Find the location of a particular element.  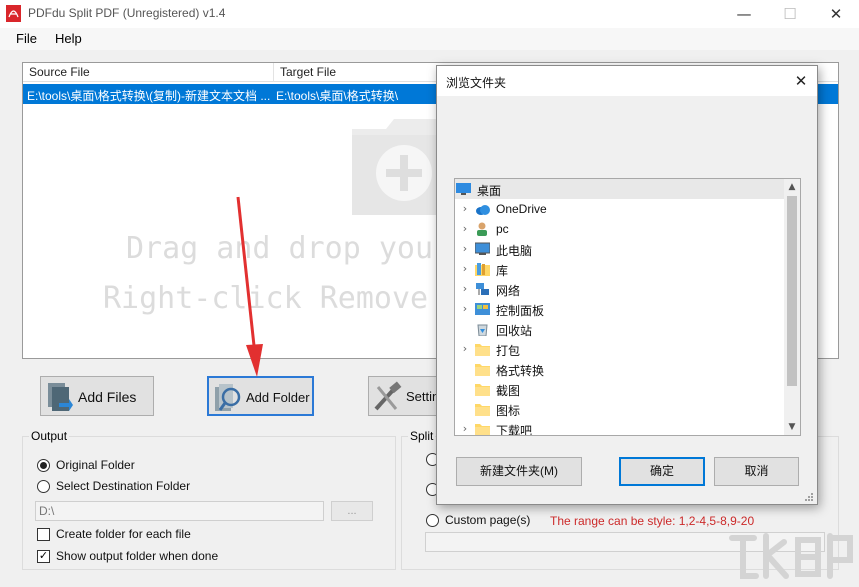

scroll-thumb is located at coordinates (792, 291).